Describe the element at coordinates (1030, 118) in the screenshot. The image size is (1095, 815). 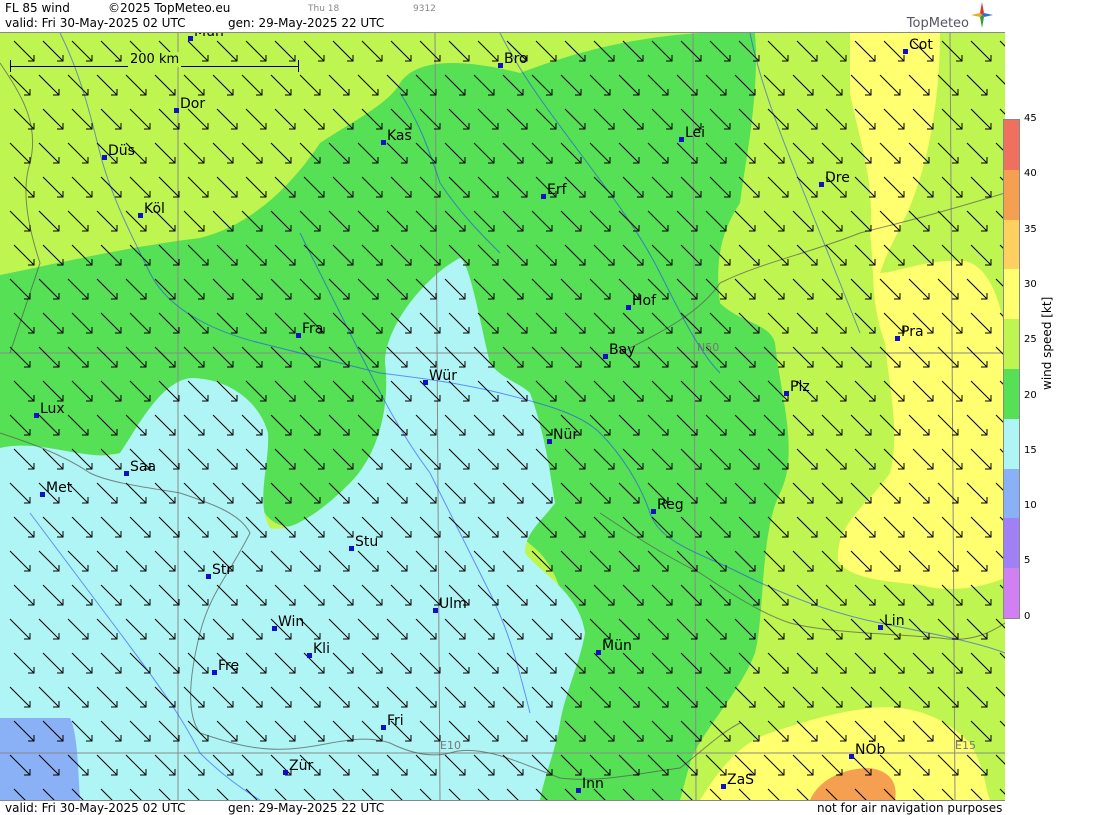
I see `color-bar-tick: 45` at that location.